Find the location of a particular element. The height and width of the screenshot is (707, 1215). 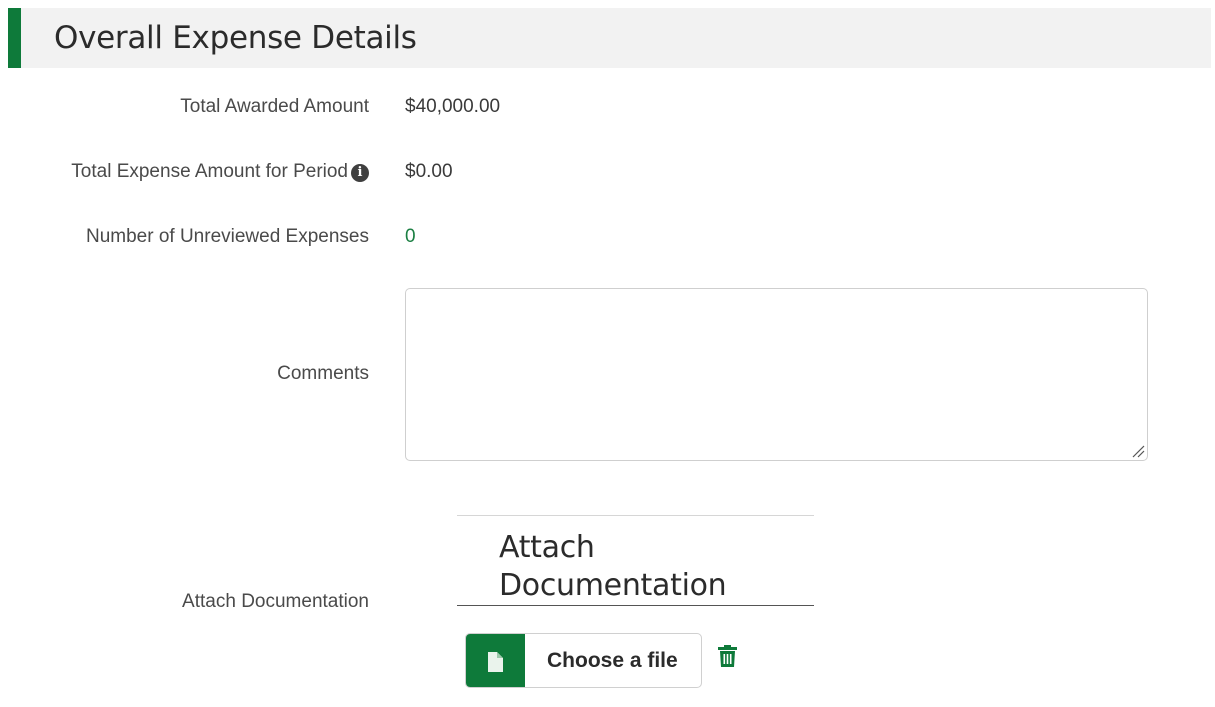

file-icon is located at coordinates (495, 662).